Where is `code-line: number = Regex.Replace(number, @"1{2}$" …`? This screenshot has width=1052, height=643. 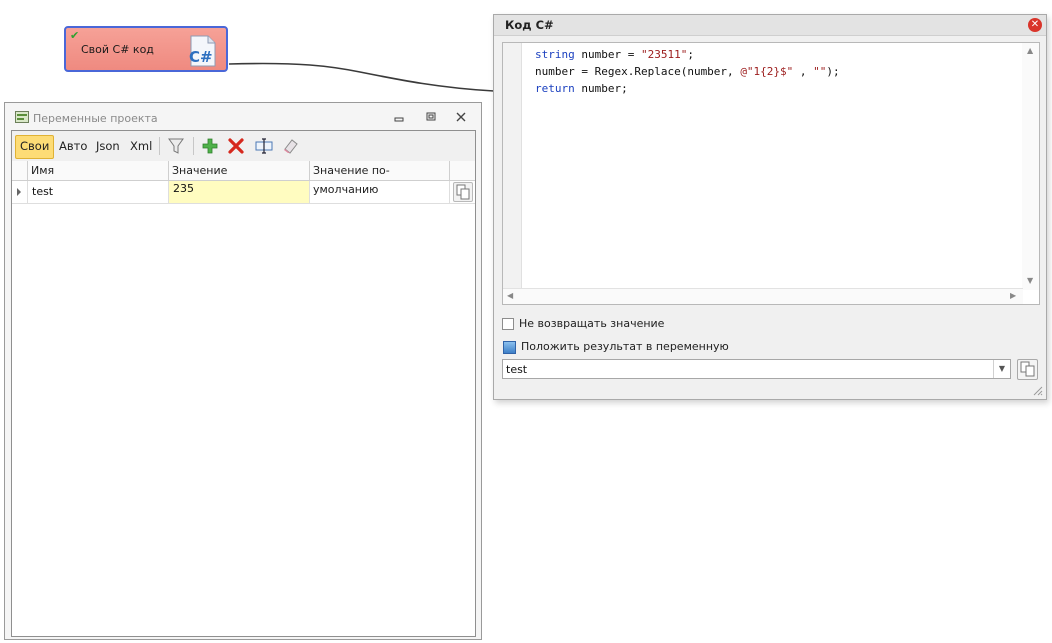 code-line: number = Regex.Replace(number, @"1{2}$" … is located at coordinates (687, 71).